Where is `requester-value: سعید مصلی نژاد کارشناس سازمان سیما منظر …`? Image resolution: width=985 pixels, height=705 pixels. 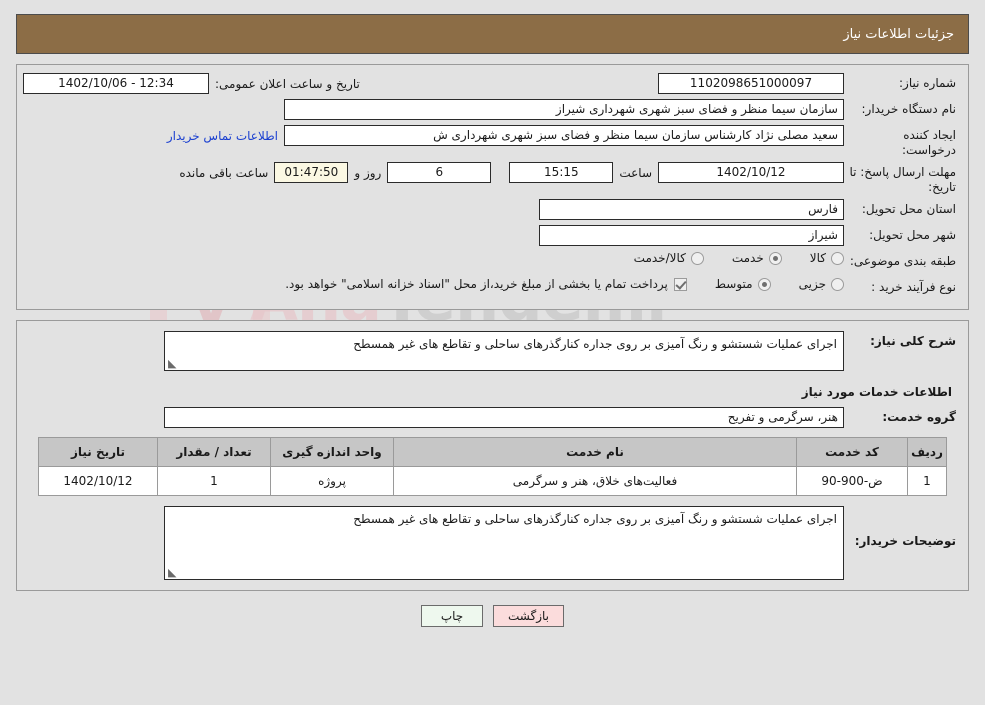 requester-value: سعید مصلی نژاد کارشناس سازمان سیما منظر … is located at coordinates (564, 135).